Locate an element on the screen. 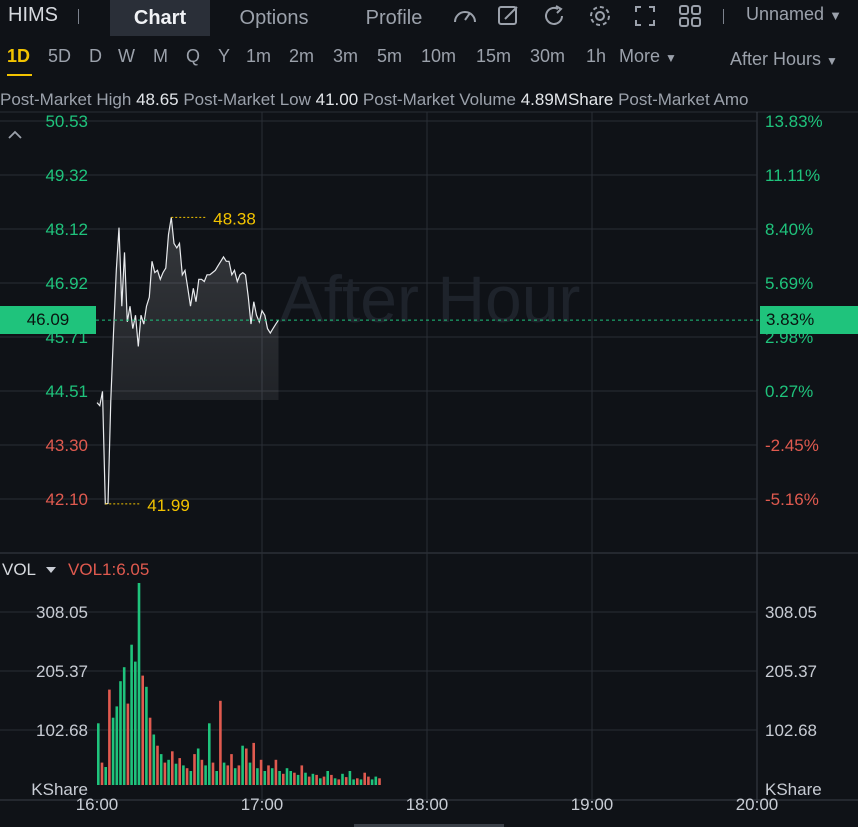  percent-tick-label: 5.69% is located at coordinates (789, 283).